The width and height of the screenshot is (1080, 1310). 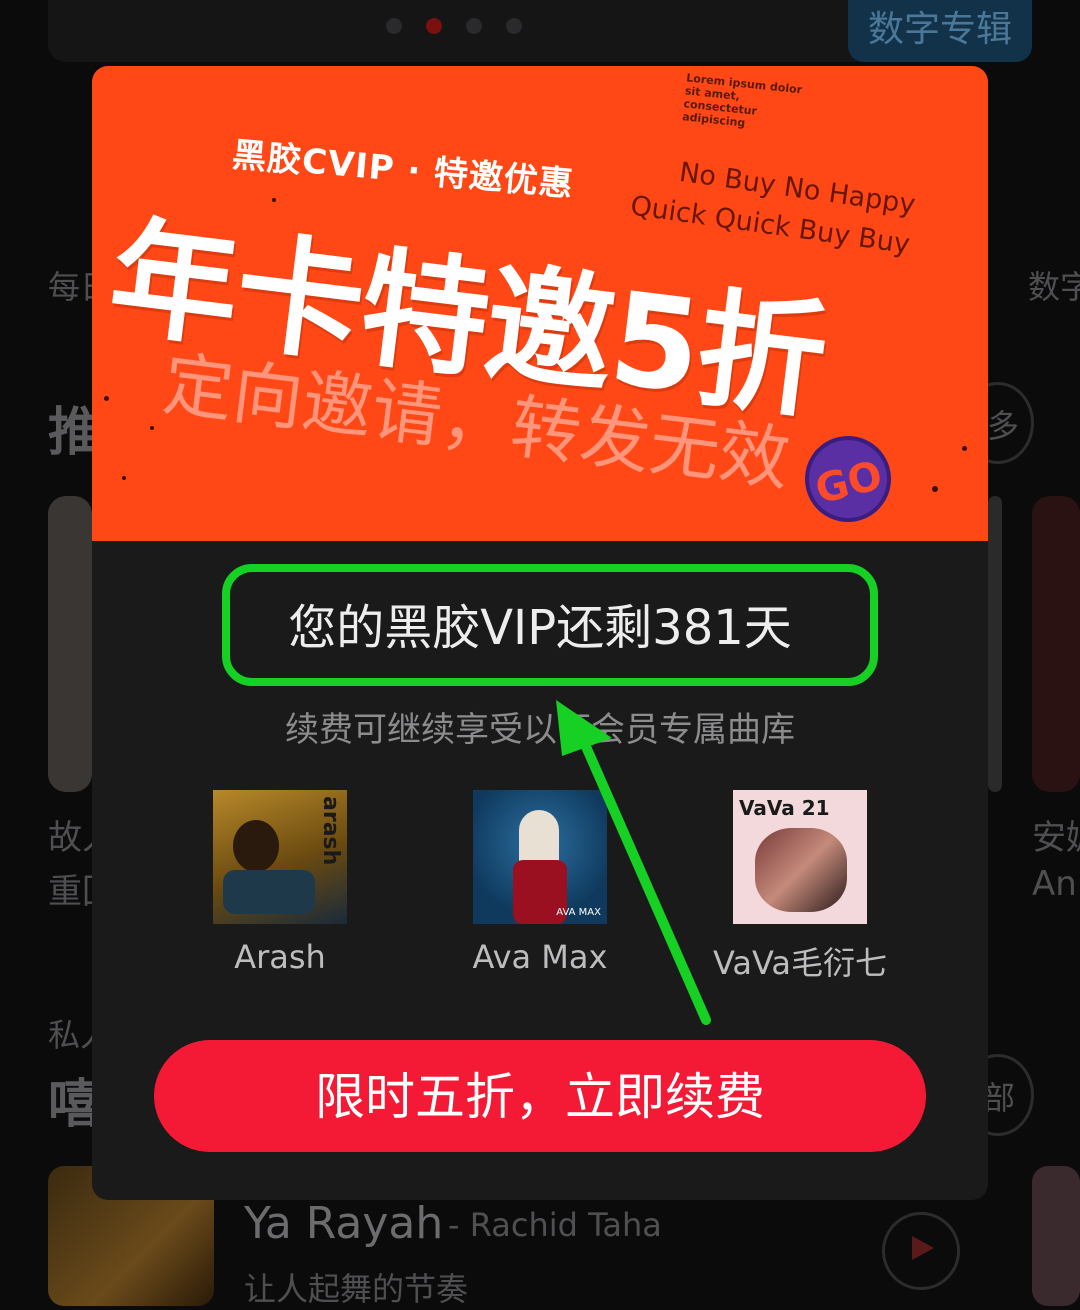 I want to click on song-thumbnail-right, so click(x=1056, y=1236).